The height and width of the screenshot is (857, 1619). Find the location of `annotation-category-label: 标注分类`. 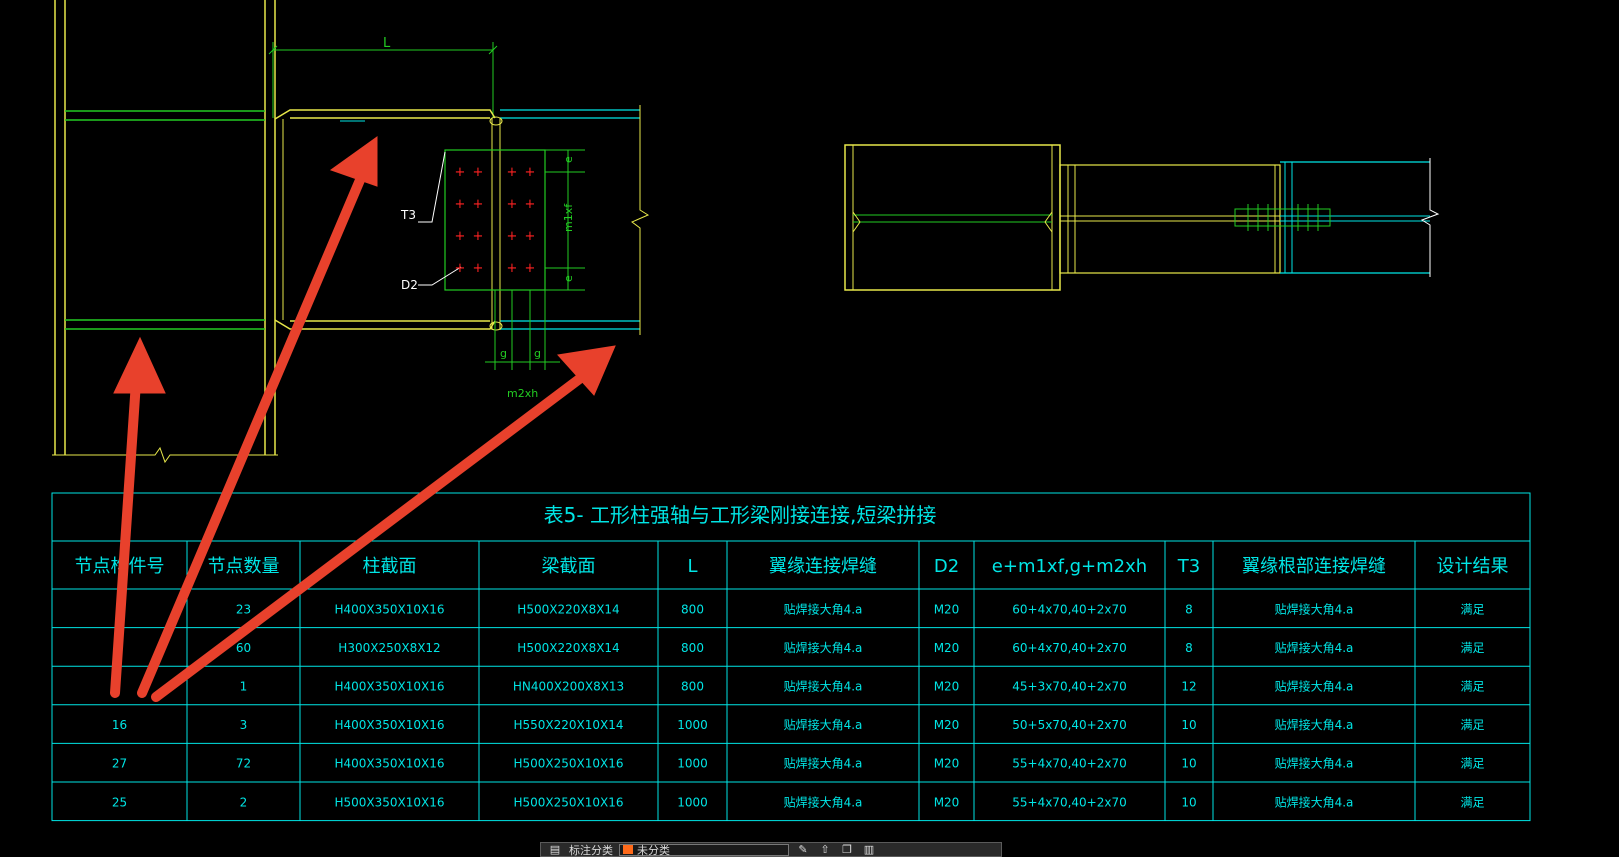

annotation-category-label: 标注分类 is located at coordinates (591, 850).